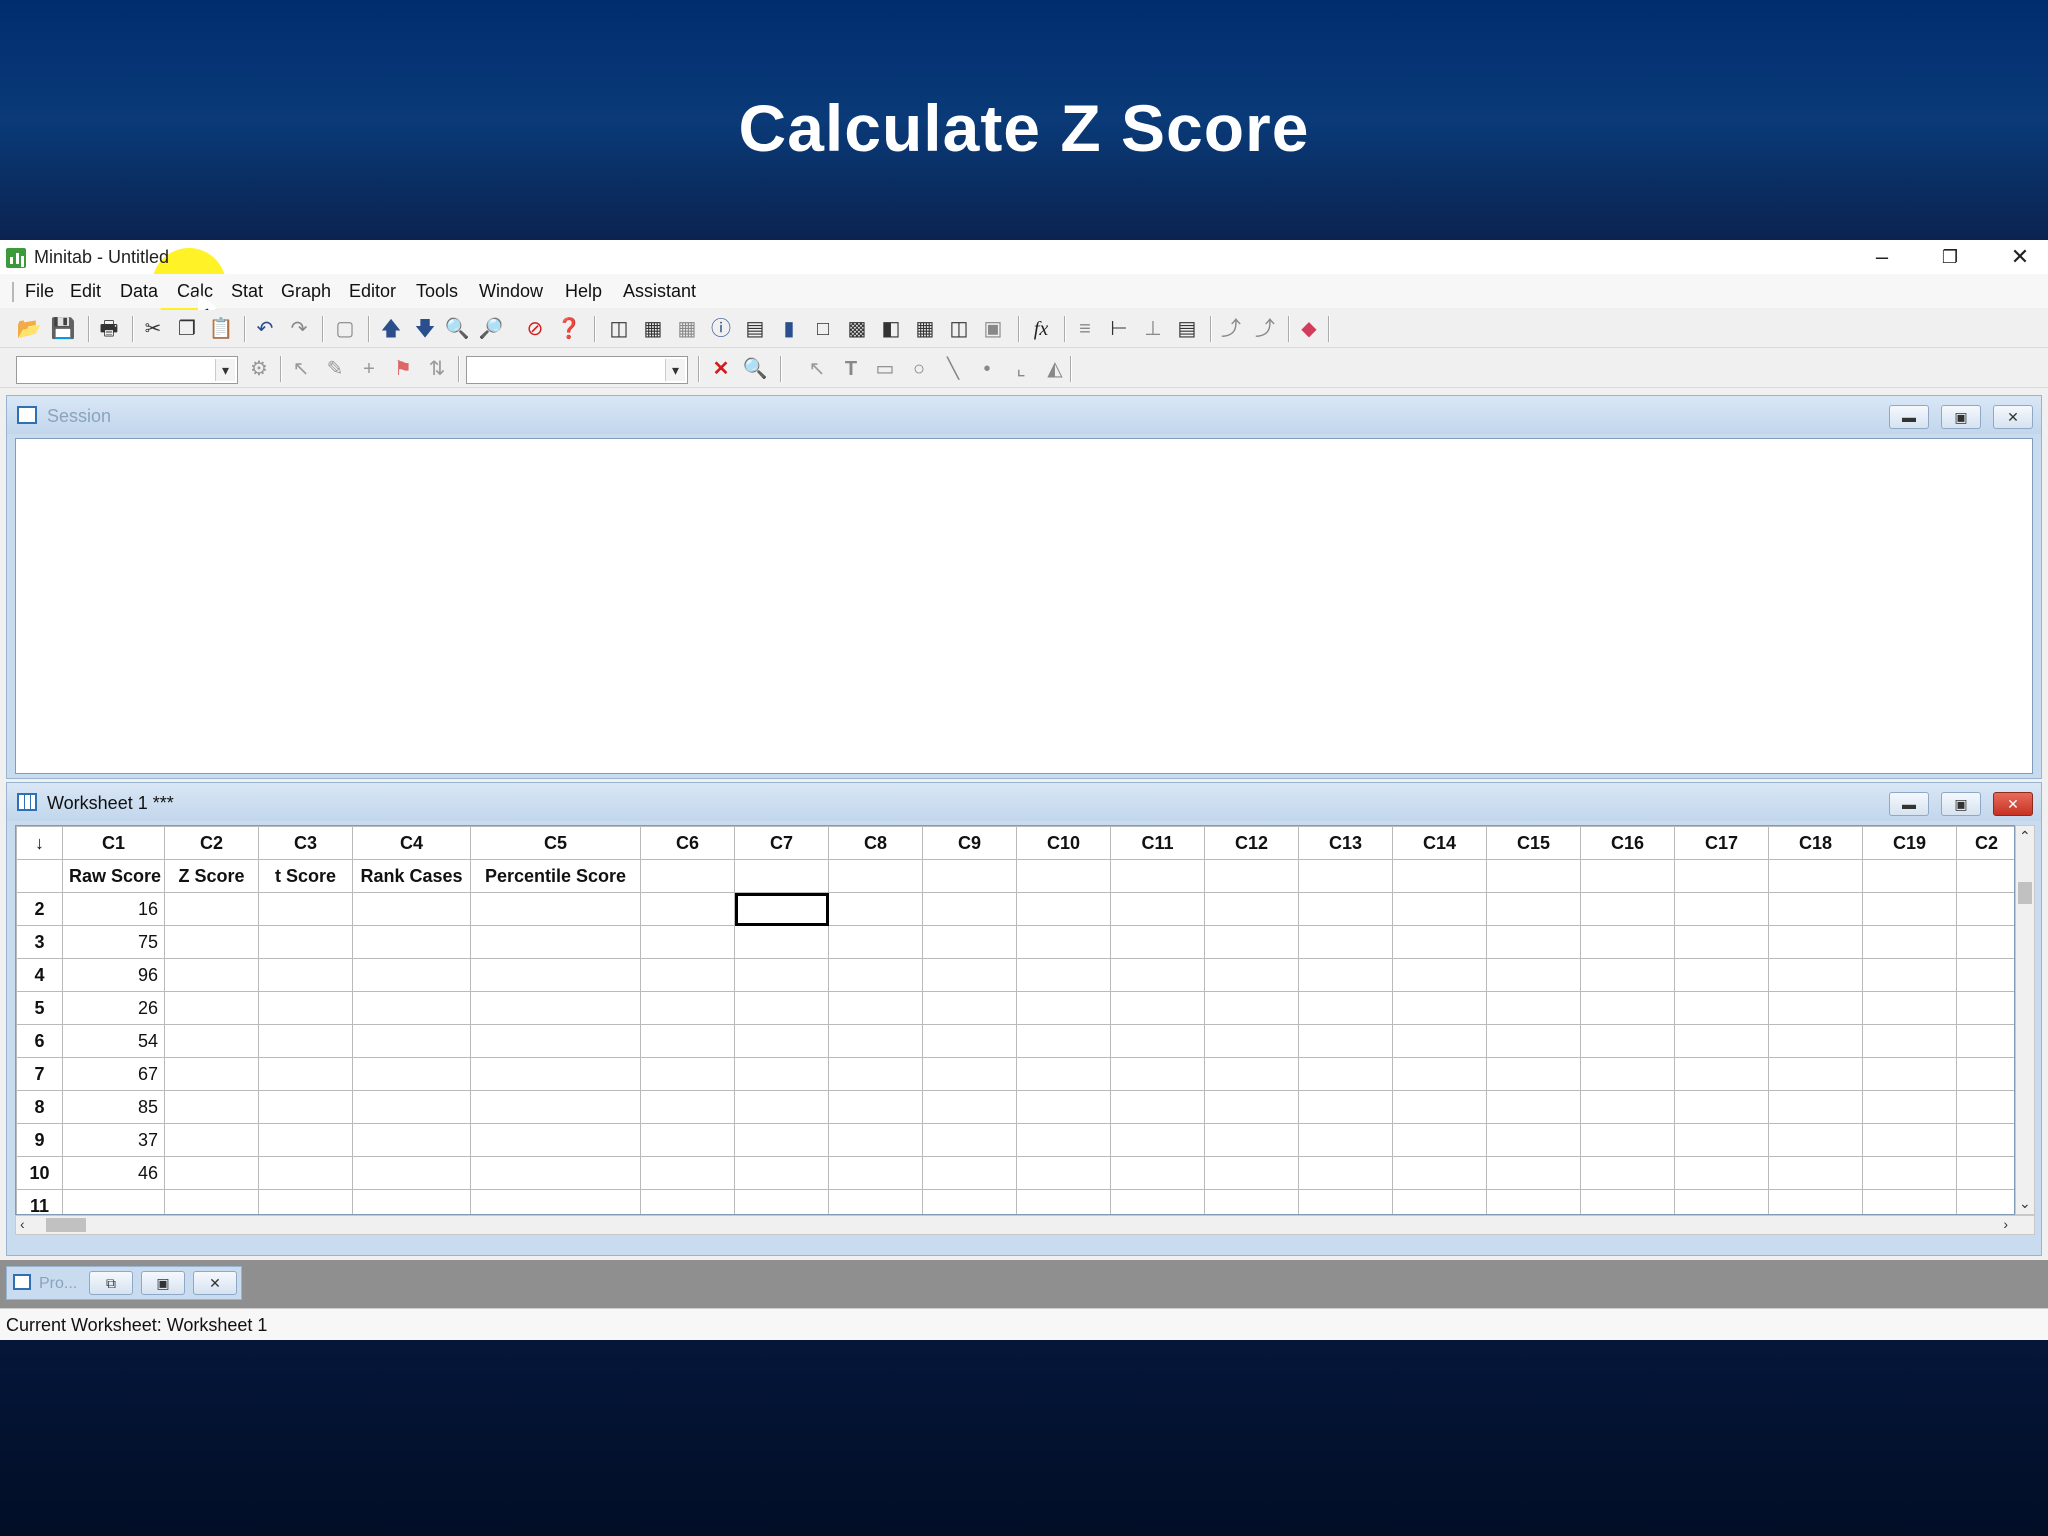  I want to click on help-icon: ❓, so click(569, 329).